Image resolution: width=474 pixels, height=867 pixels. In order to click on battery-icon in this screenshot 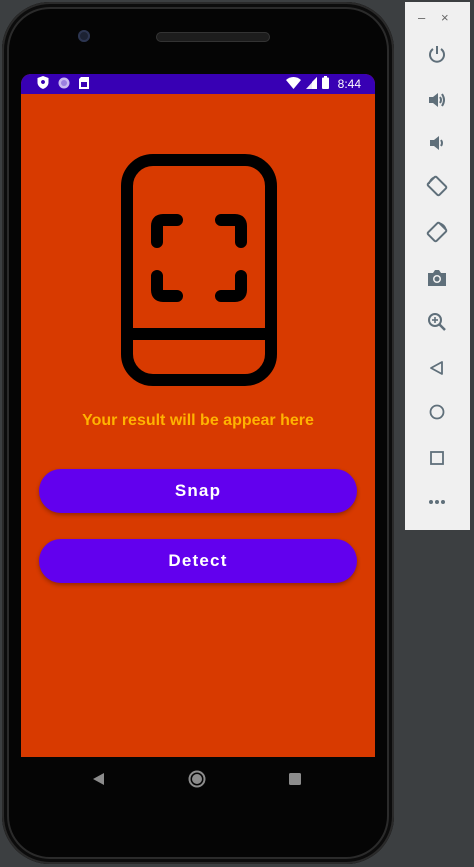, I will do `click(325, 84)`.